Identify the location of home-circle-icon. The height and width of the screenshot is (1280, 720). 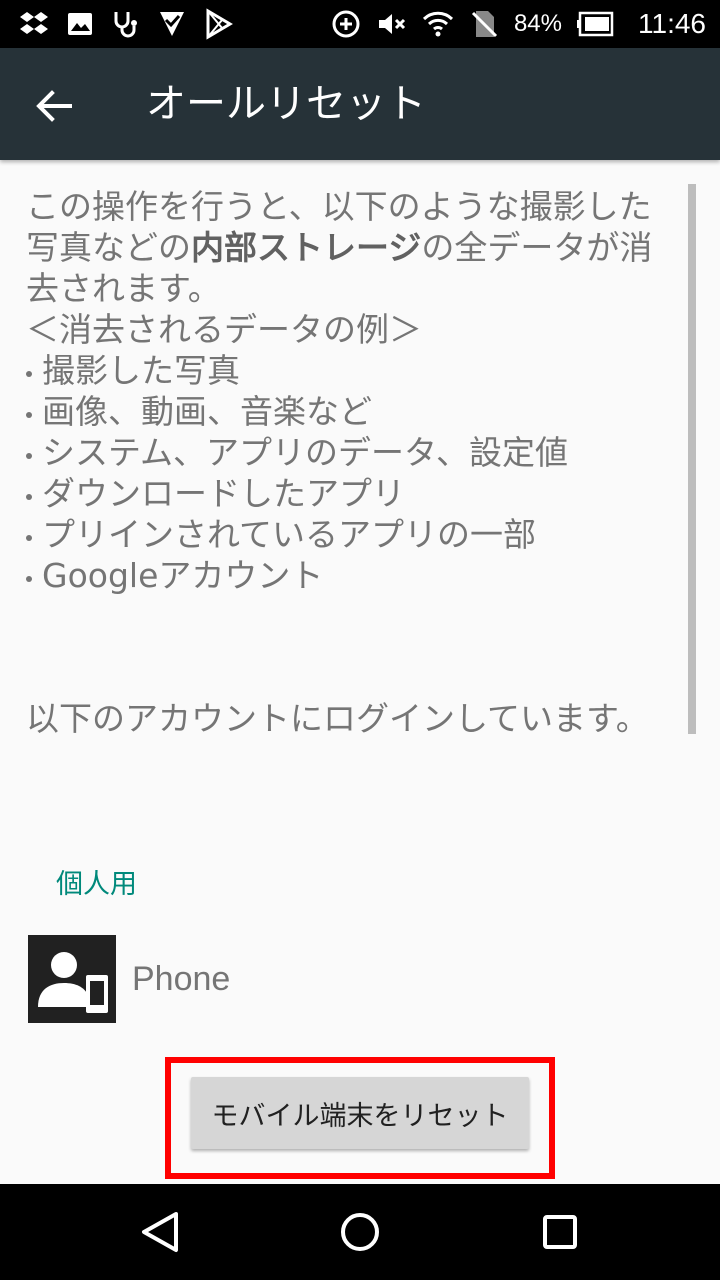
(360, 1232).